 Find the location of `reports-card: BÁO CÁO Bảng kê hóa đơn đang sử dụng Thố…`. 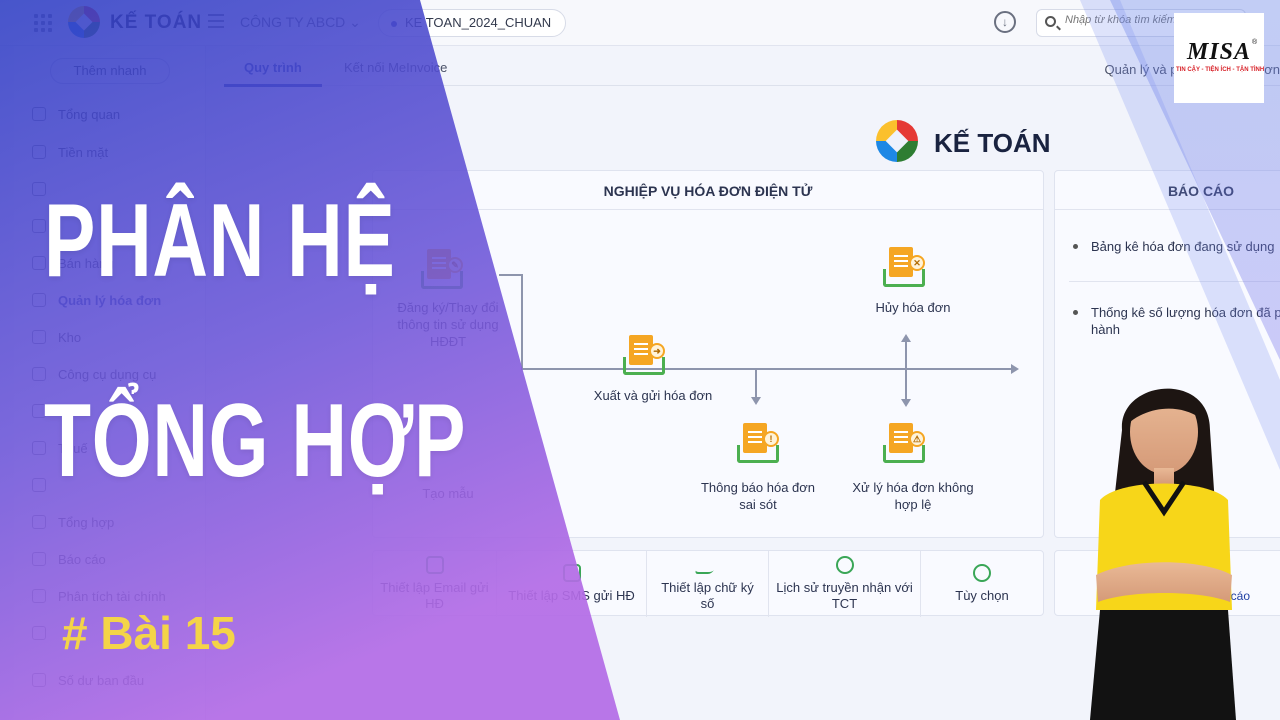

reports-card: BÁO CÁO Bảng kê hóa đơn đang sử dụng Thố… is located at coordinates (1167, 354).